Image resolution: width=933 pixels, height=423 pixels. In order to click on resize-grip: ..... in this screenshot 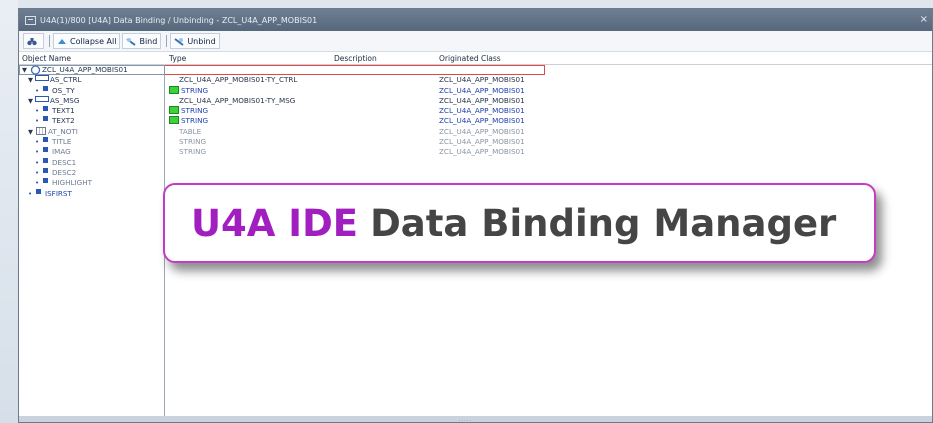, I will do `click(465, 419)`.